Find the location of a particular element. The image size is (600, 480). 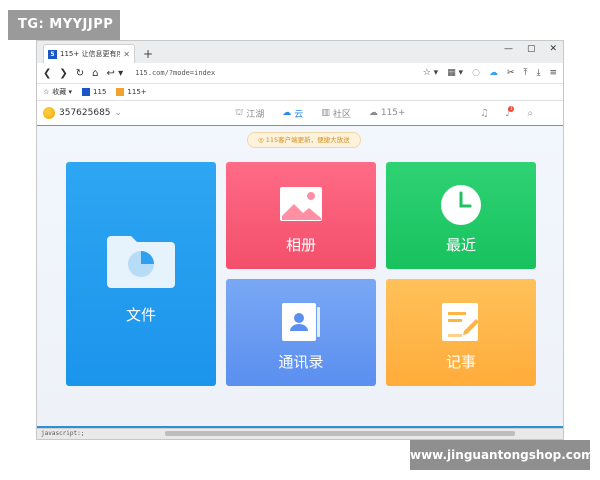

status-text: javascript:; is located at coordinates (63, 433).